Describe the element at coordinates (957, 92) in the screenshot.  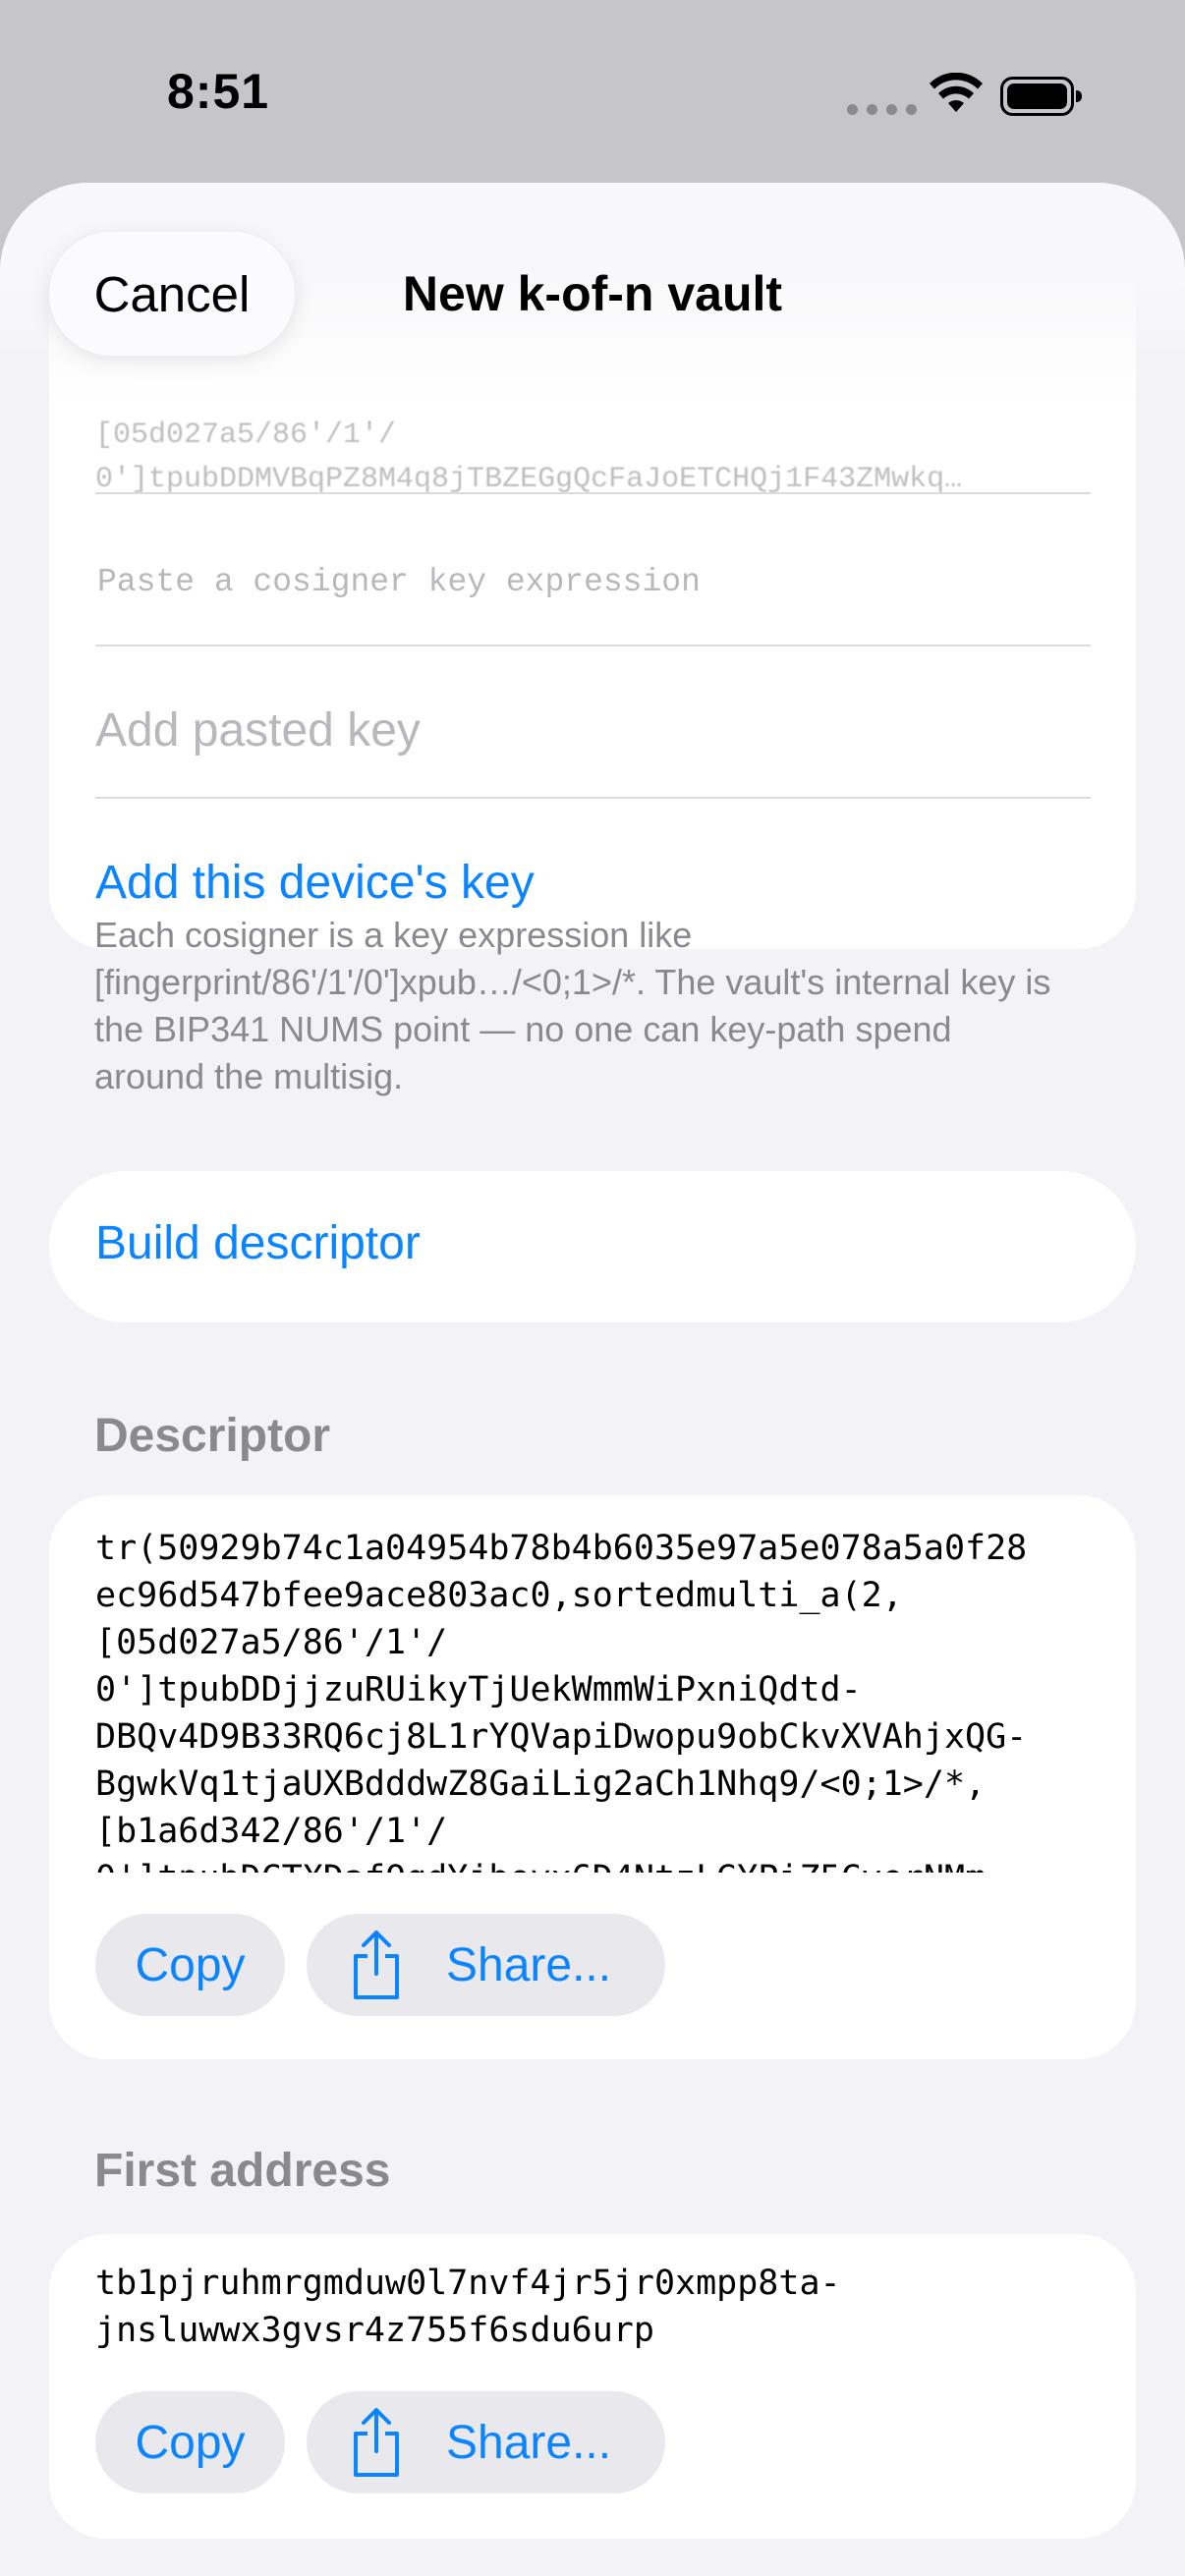
I see `wifi-icon` at that location.